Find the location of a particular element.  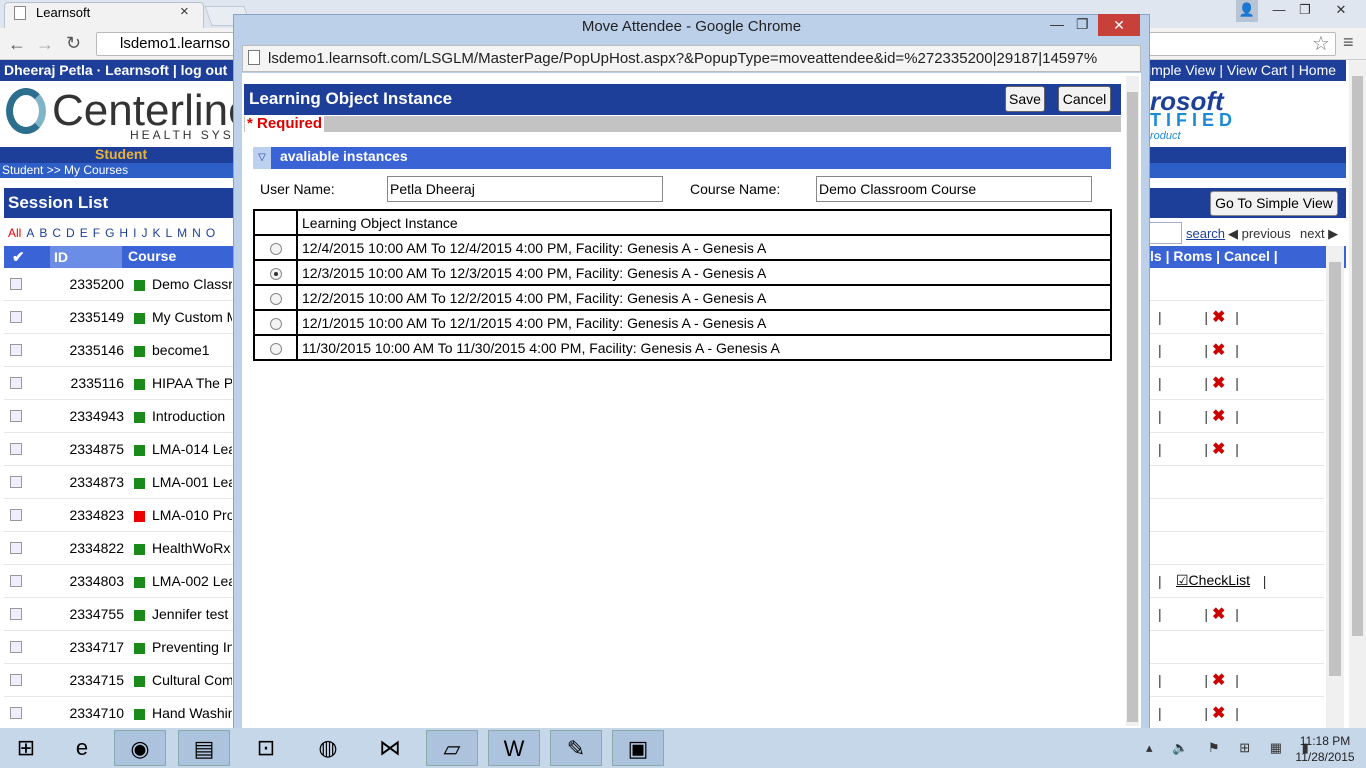

popup-scrollbar-thumb is located at coordinates (1132, 407).